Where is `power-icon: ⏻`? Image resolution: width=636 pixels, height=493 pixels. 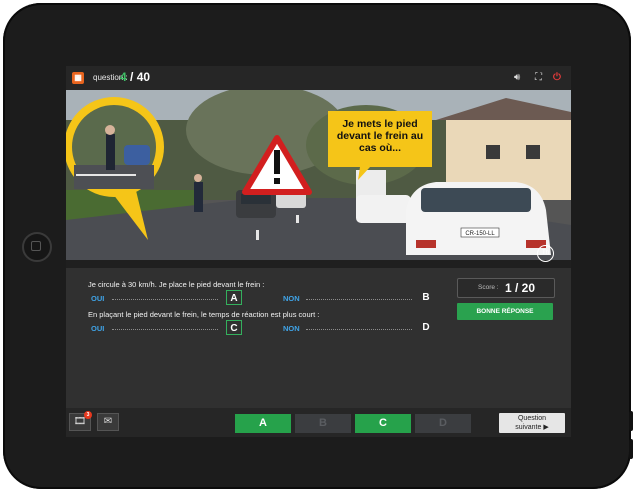
power-icon: ⏻ is located at coordinates (557, 78).